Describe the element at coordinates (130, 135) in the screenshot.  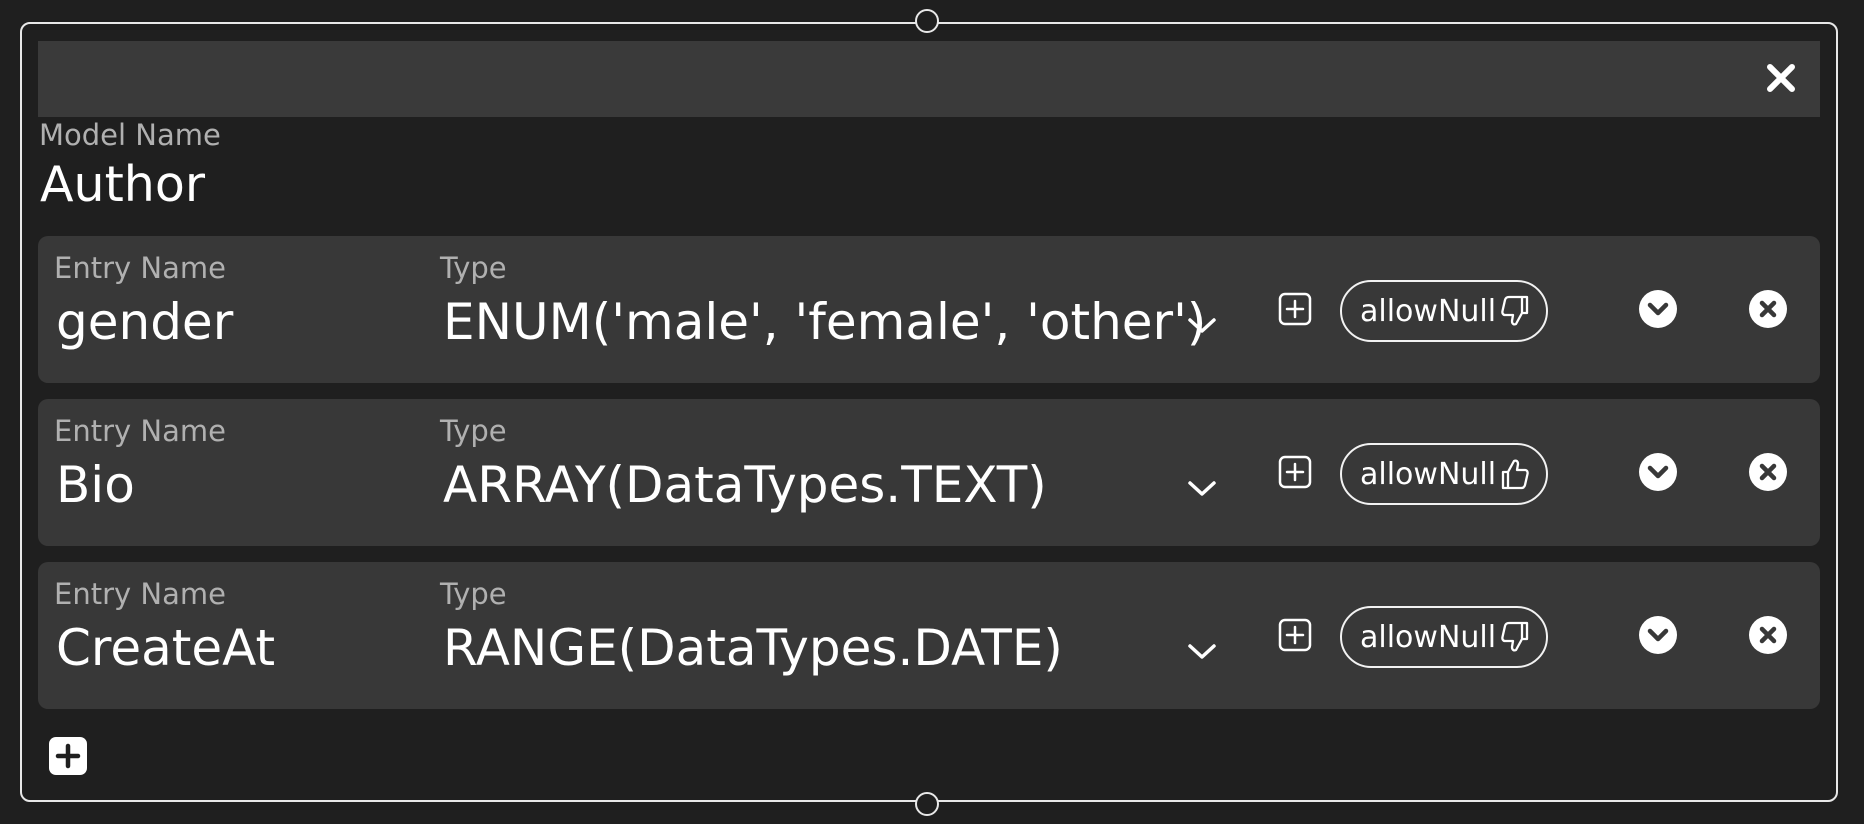
I see `model-name-label: Model Name` at that location.